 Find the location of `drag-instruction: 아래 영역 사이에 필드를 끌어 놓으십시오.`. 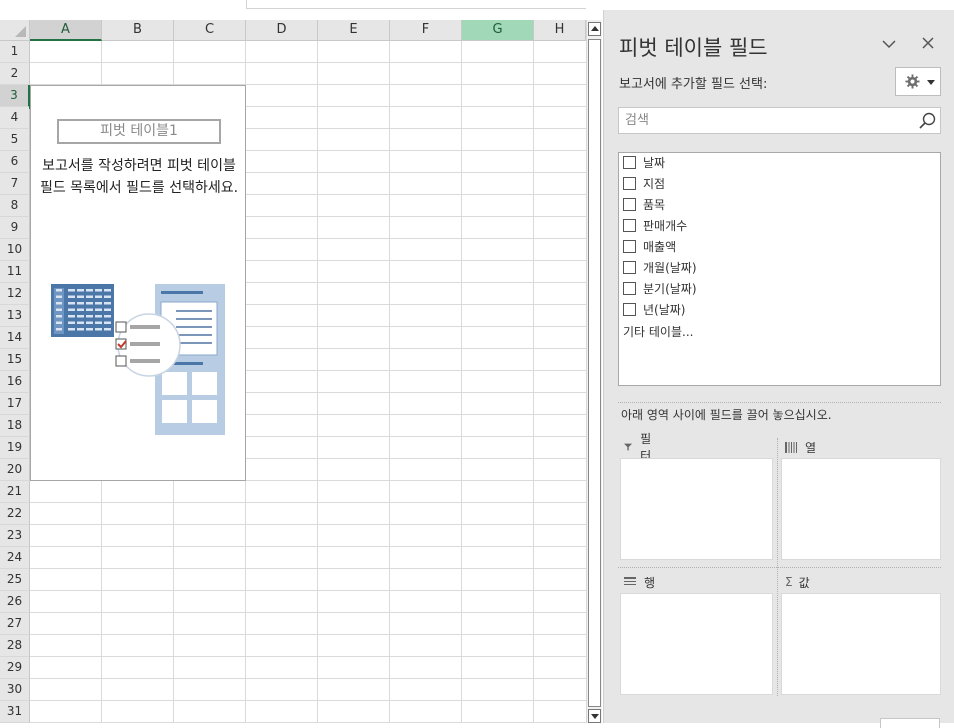

drag-instruction: 아래 영역 사이에 필드를 끌어 놓으십시오. is located at coordinates (726, 415).